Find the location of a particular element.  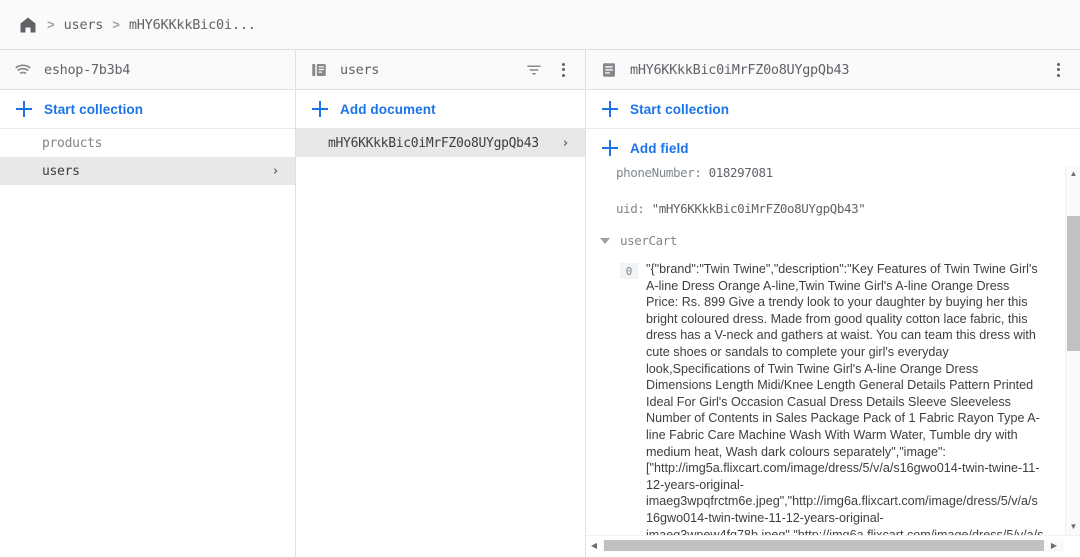

project-id-label: eshop-7b3b4 is located at coordinates (87, 69).